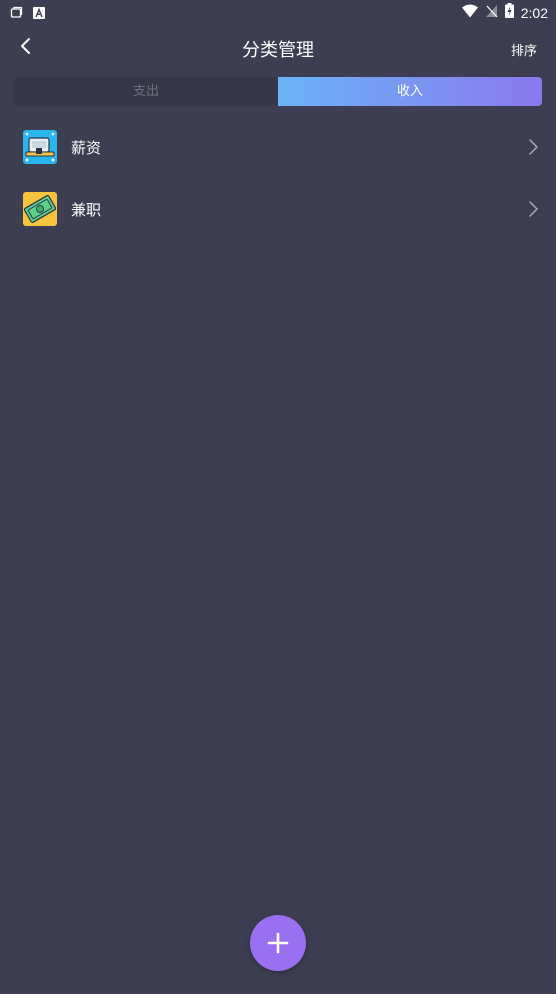 The width and height of the screenshot is (556, 994). I want to click on wifi-icon, so click(469, 12).